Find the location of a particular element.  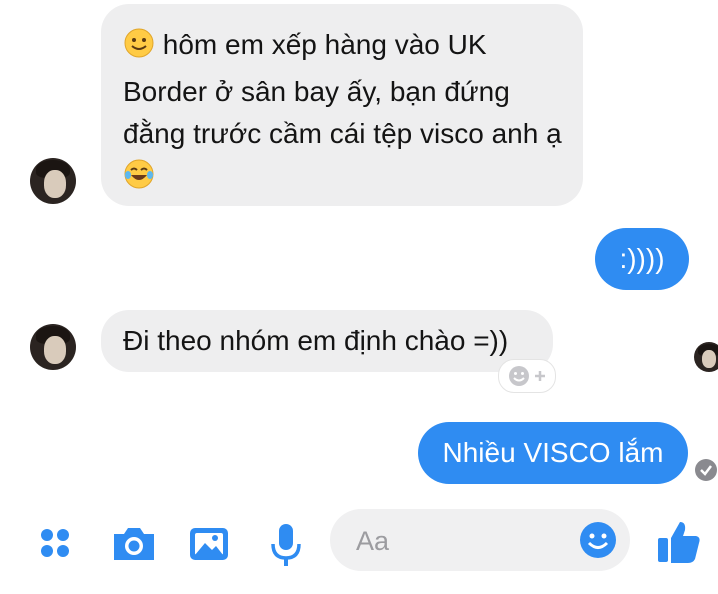

emoji-icon is located at coordinates (598, 540).